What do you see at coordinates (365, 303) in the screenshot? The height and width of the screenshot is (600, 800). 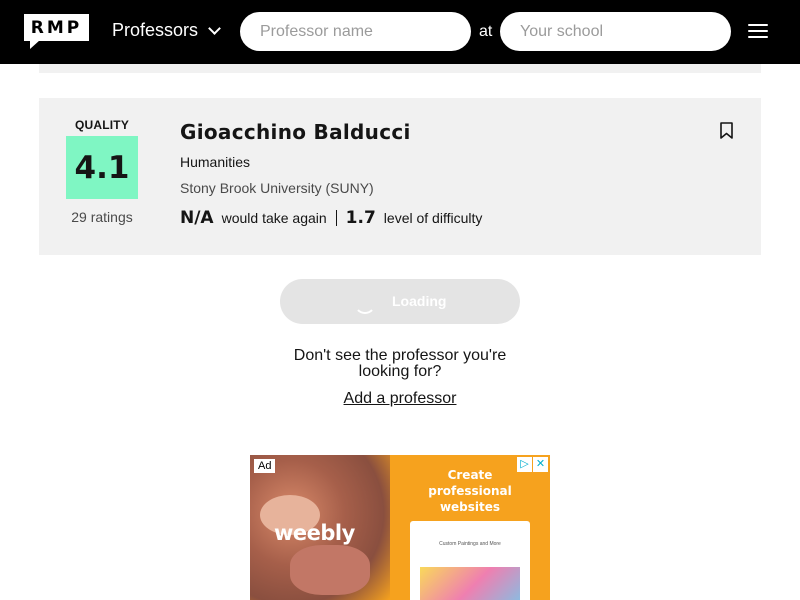 I see `loading-spinner-icon` at bounding box center [365, 303].